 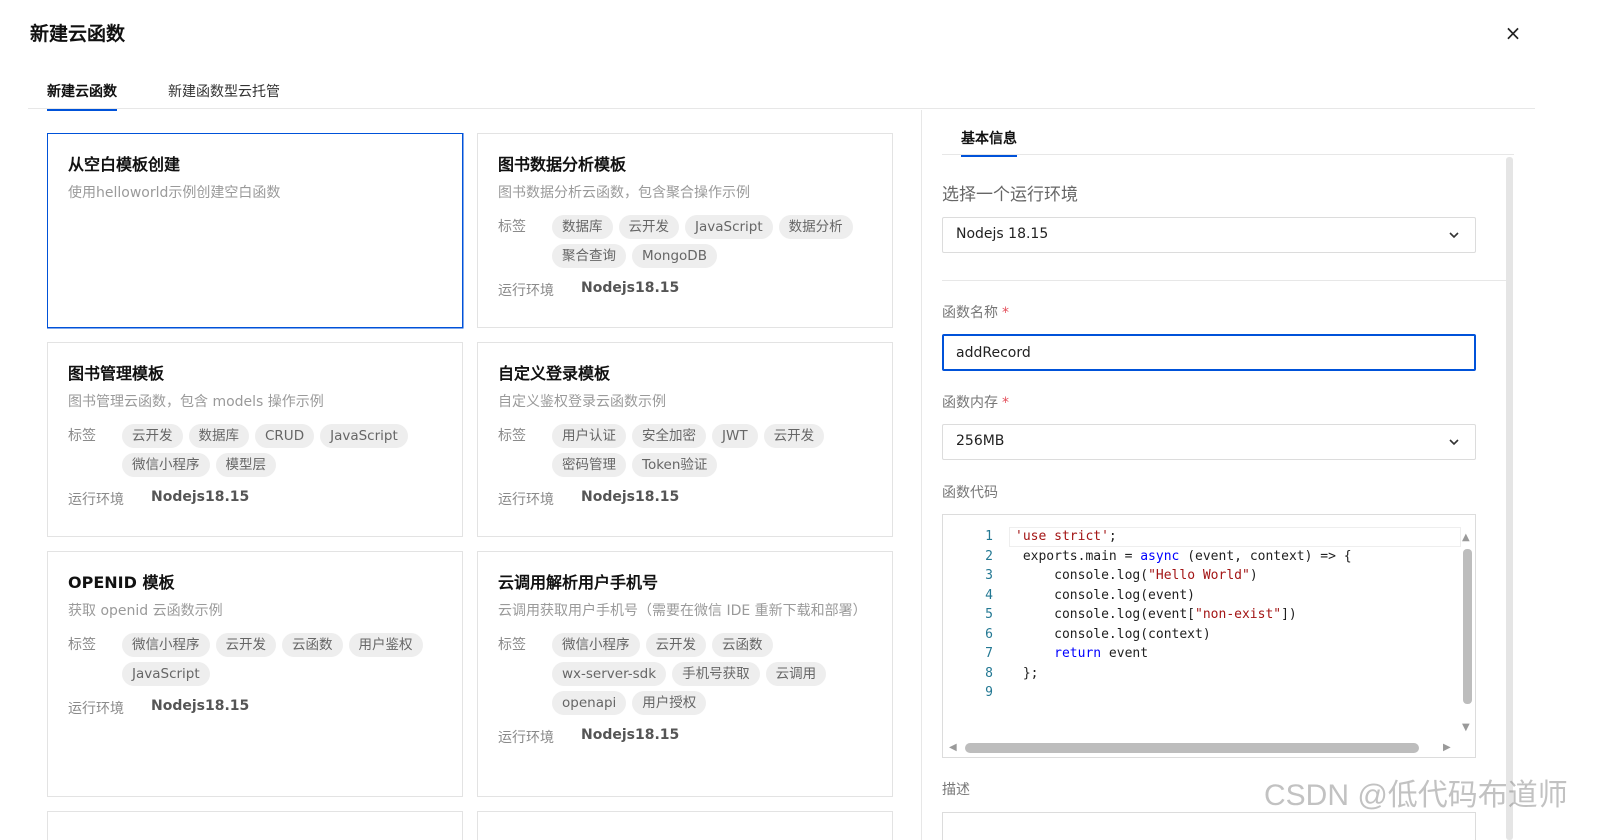 What do you see at coordinates (1466, 728) in the screenshot?
I see `scroll-down-icon: ▼` at bounding box center [1466, 728].